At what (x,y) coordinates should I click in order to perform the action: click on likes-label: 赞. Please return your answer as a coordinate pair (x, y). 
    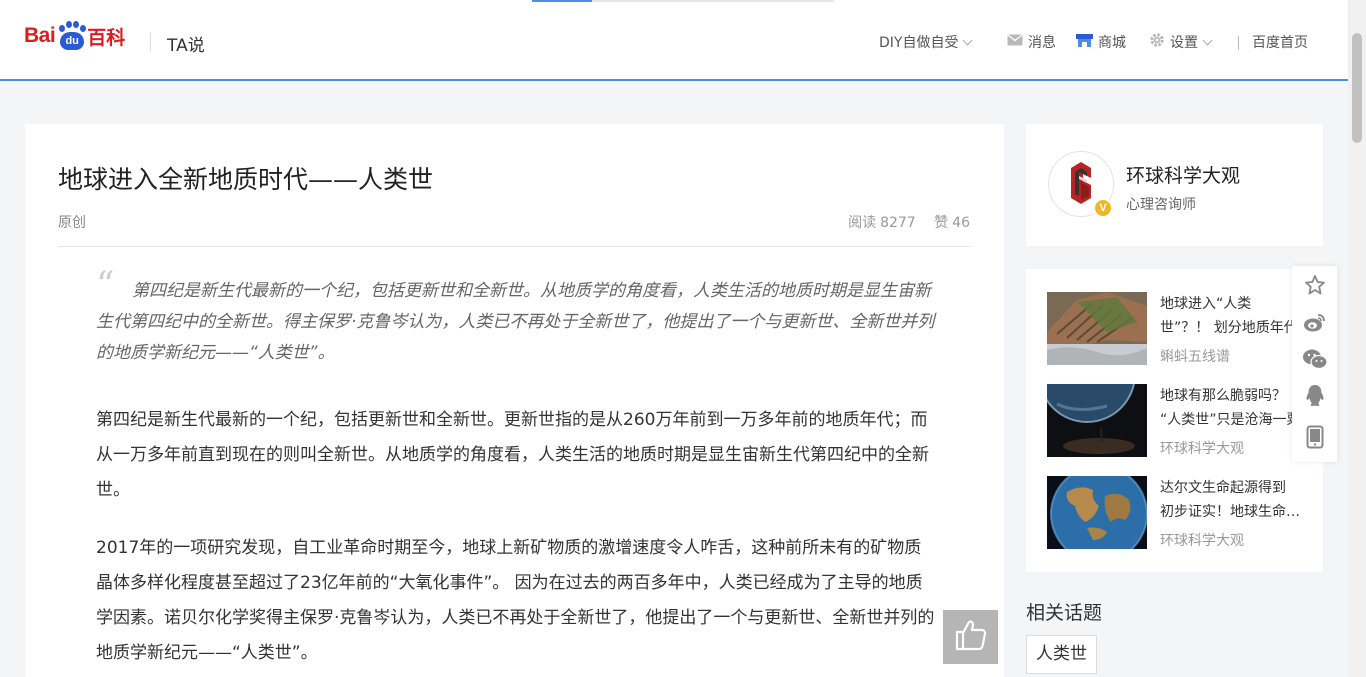
    Looking at the image, I should click on (941, 223).